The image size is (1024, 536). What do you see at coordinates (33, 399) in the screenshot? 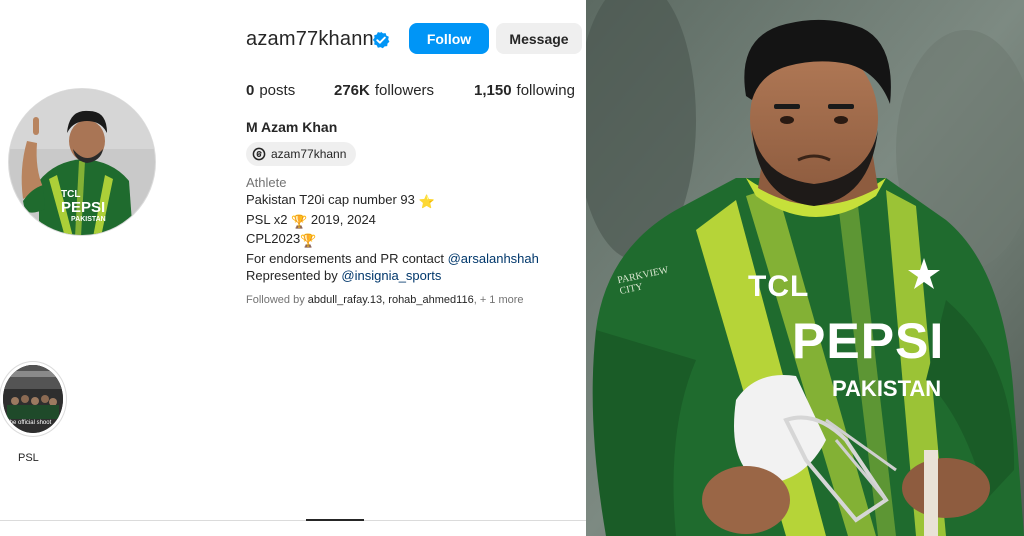
I see `highlight-psl: The official shoot` at bounding box center [33, 399].